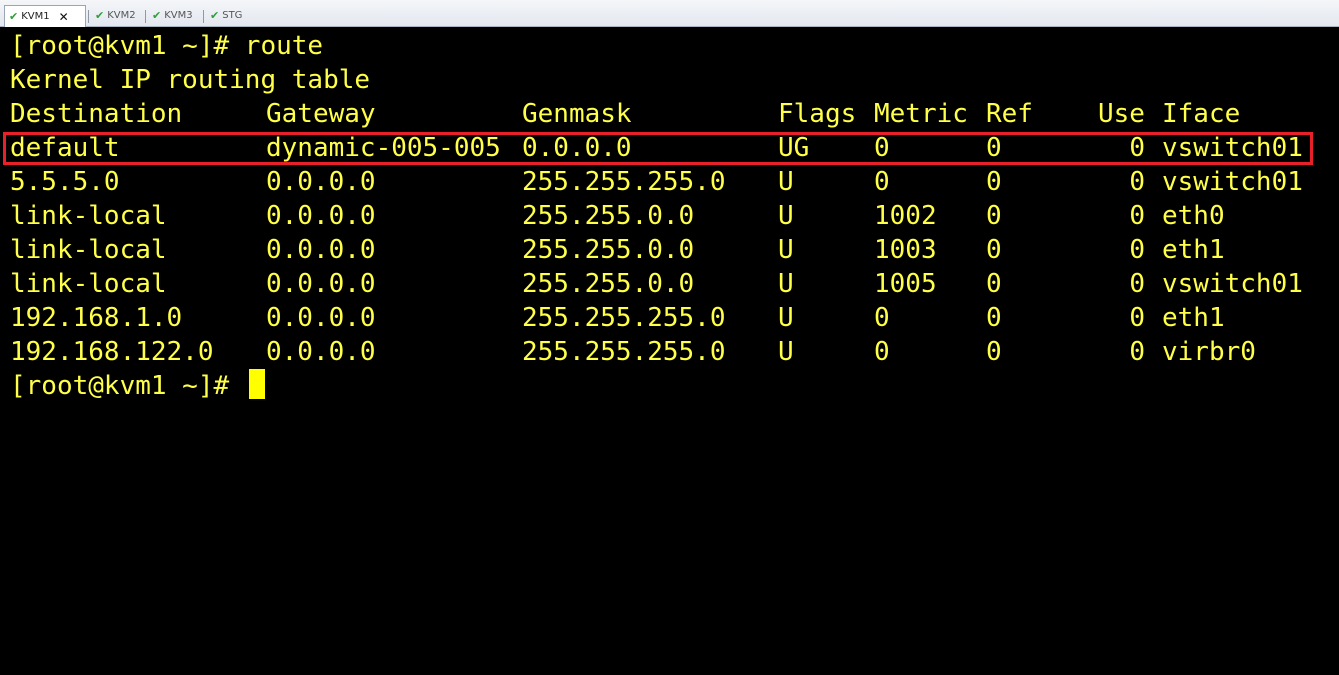 The width and height of the screenshot is (1339, 675). I want to click on command-line: [root@kvm1 ~]# route, so click(167, 46).